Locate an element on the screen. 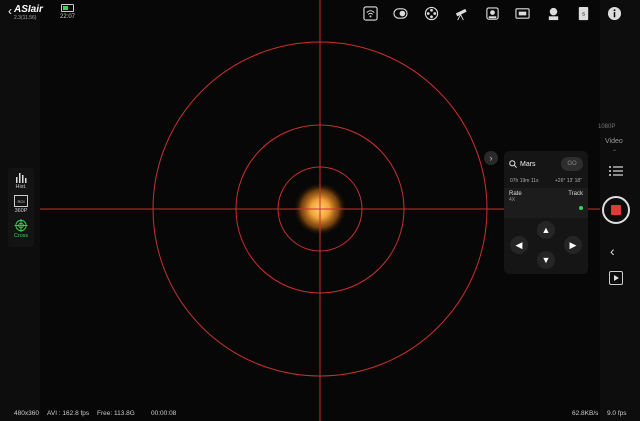  clock-time: 22:07 is located at coordinates (68, 17).